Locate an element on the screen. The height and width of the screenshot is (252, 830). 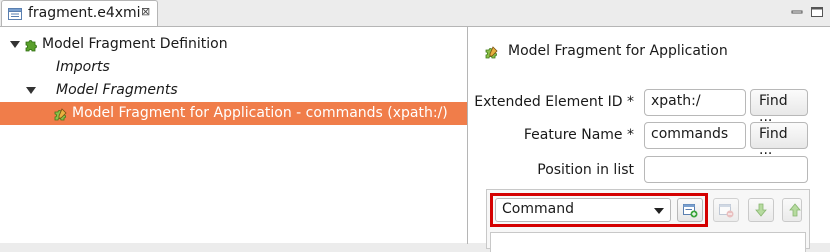
tree-item-imports: Imports is located at coordinates (233, 67).